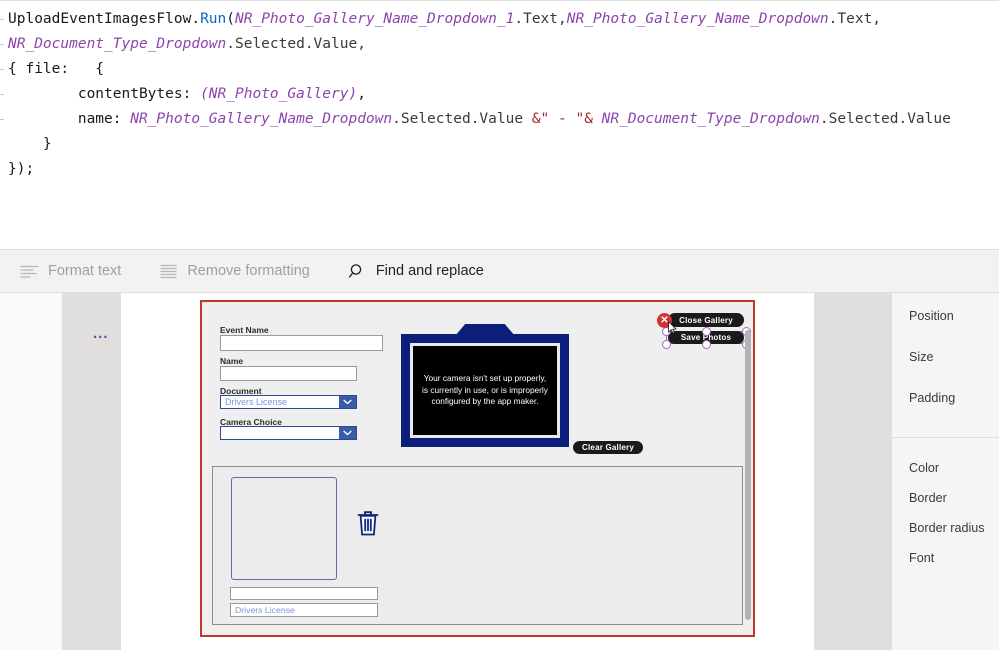 This screenshot has height=650, width=999. I want to click on property-color: Color, so click(945, 466).